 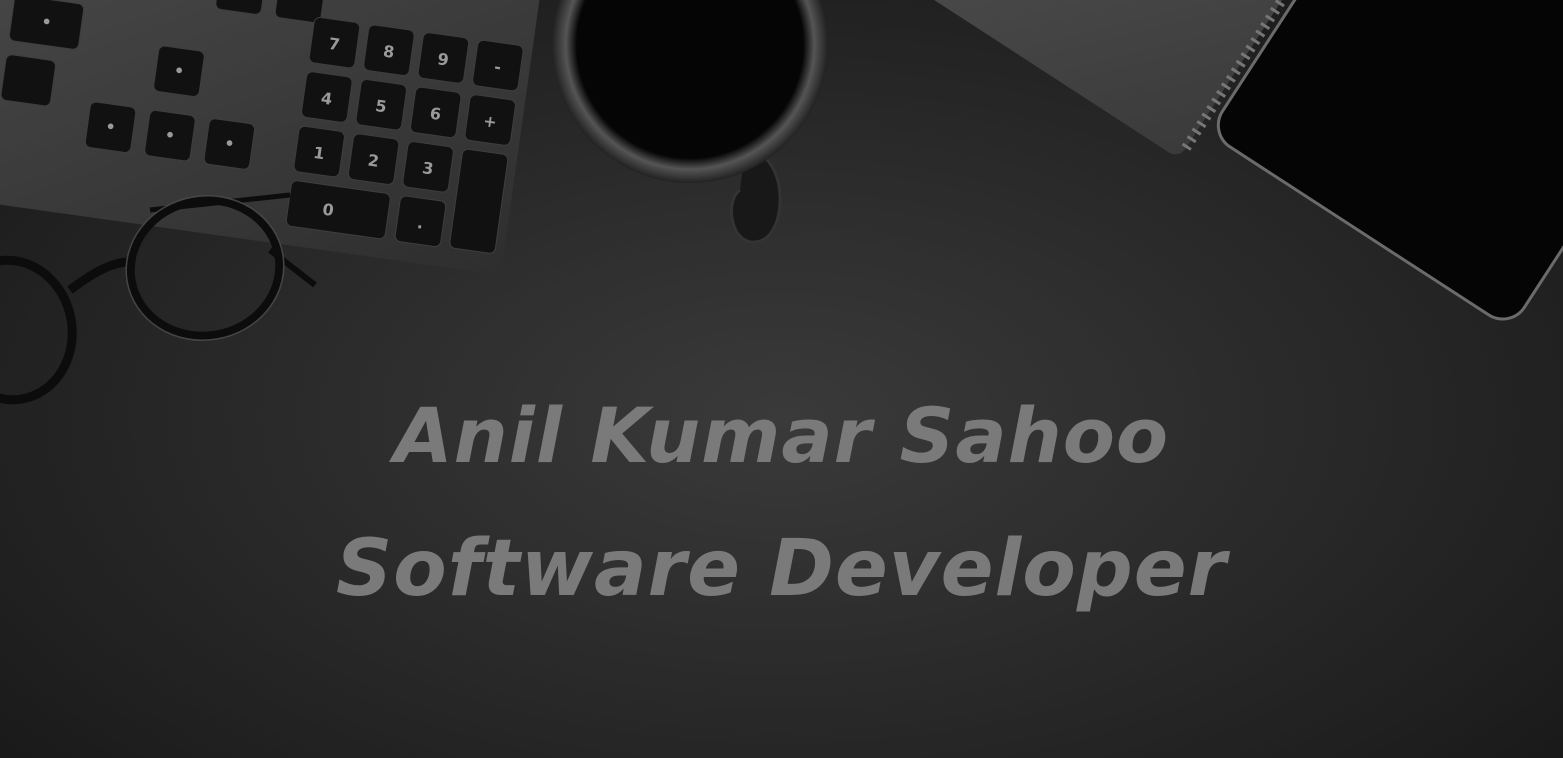 What do you see at coordinates (781, 569) in the screenshot?
I see `developer-role: Software Developer` at bounding box center [781, 569].